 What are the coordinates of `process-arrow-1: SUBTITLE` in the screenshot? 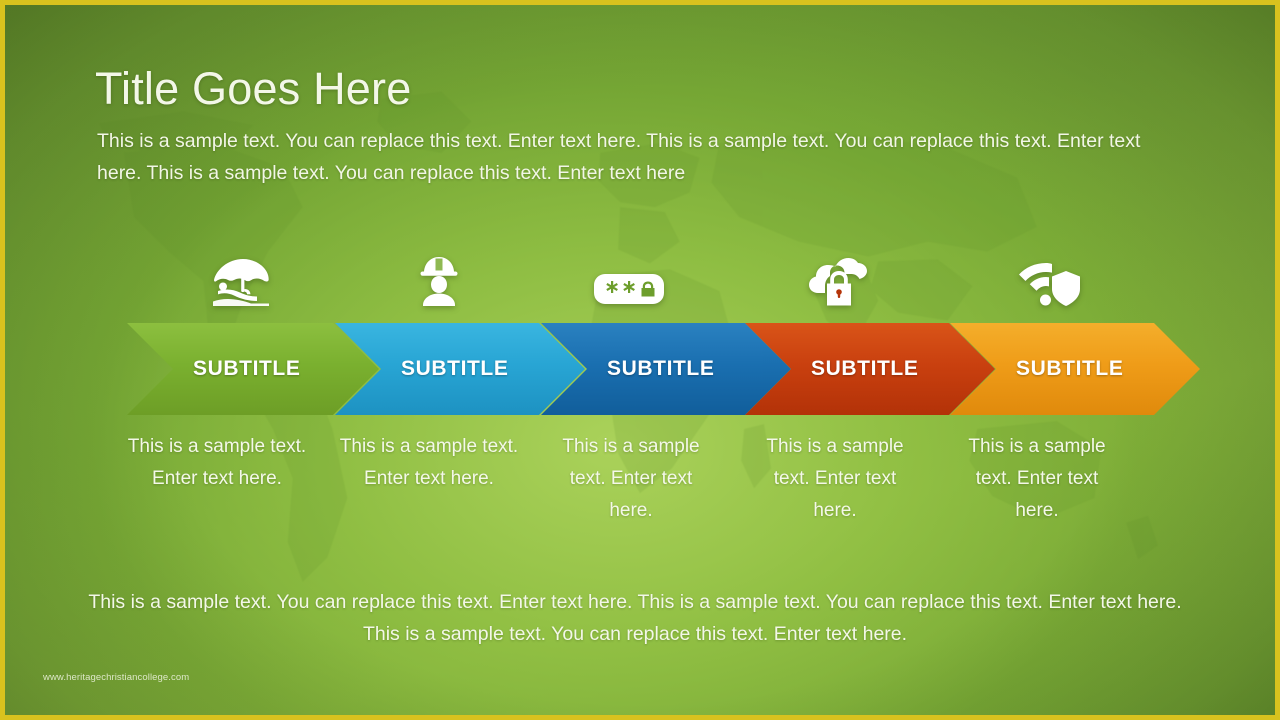 It's located at (253, 369).